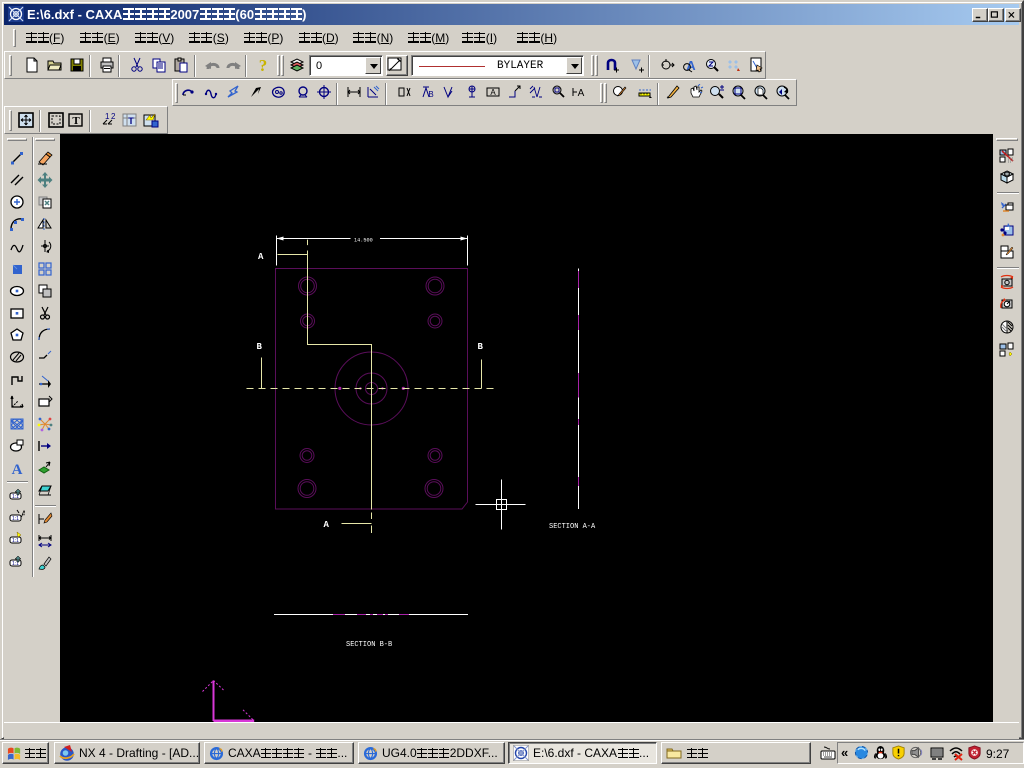  What do you see at coordinates (113, 116) in the screenshot?
I see `svg-text: 2` at bounding box center [113, 116].